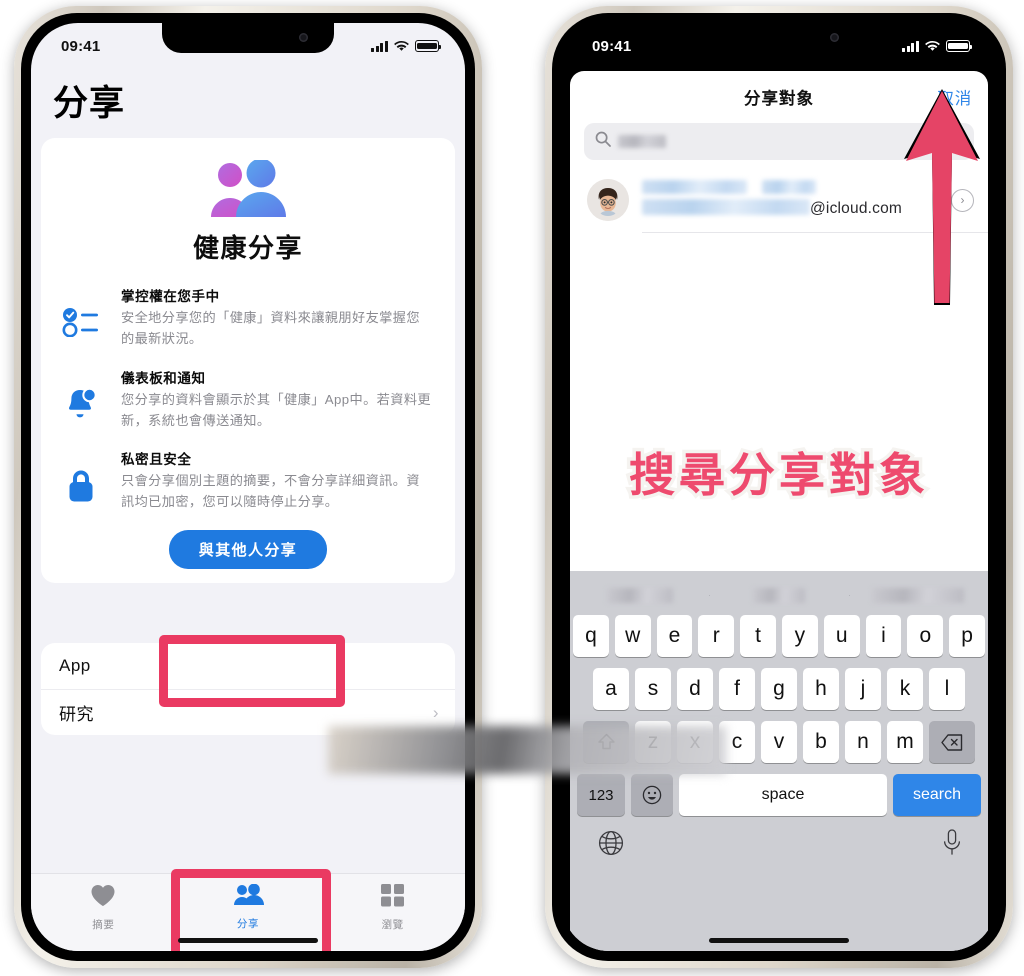  Describe the element at coordinates (779, 844) in the screenshot. I see `keyboard-bottom-bar` at that location.